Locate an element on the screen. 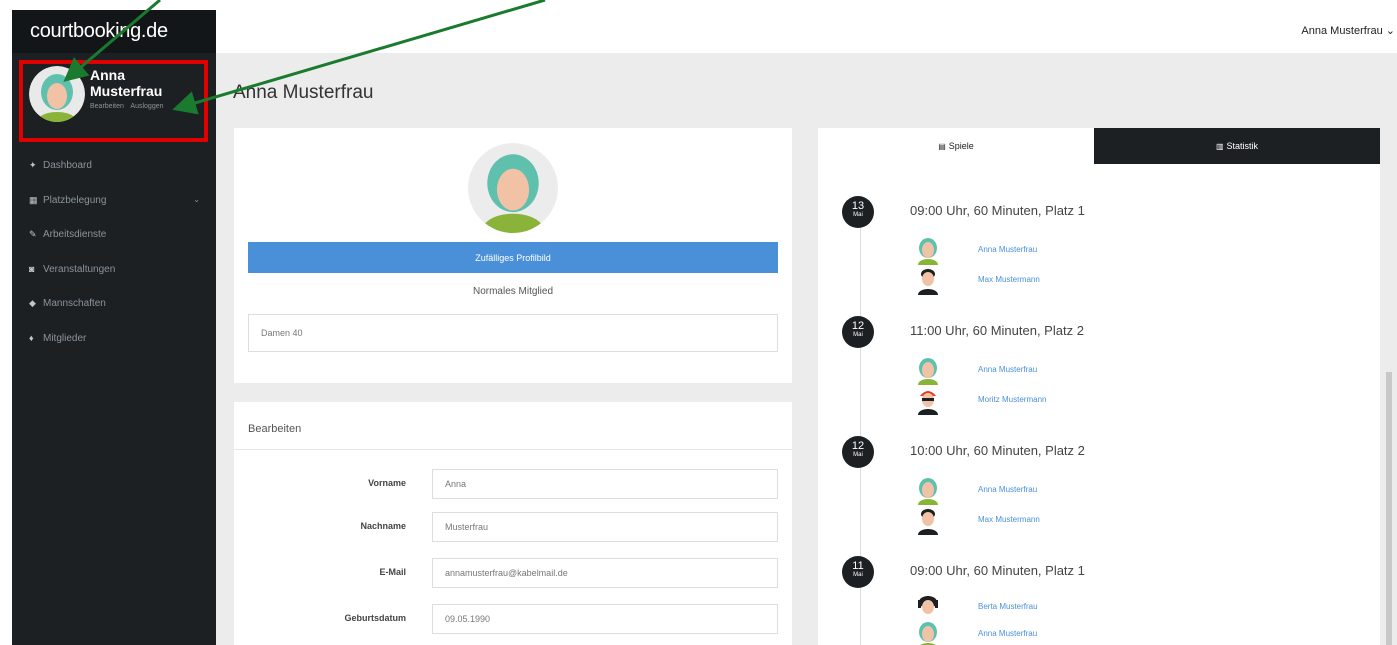 This screenshot has height=645, width=1397. sidebar-item-label: Veranstaltungen is located at coordinates (79, 269).